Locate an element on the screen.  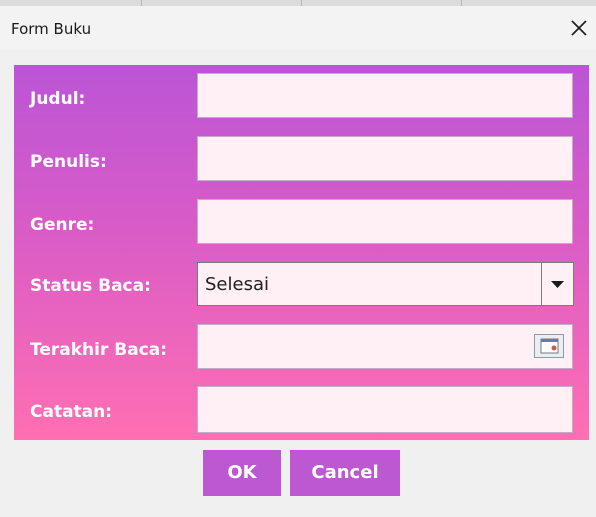
window-title: Form Buku is located at coordinates (51, 29).